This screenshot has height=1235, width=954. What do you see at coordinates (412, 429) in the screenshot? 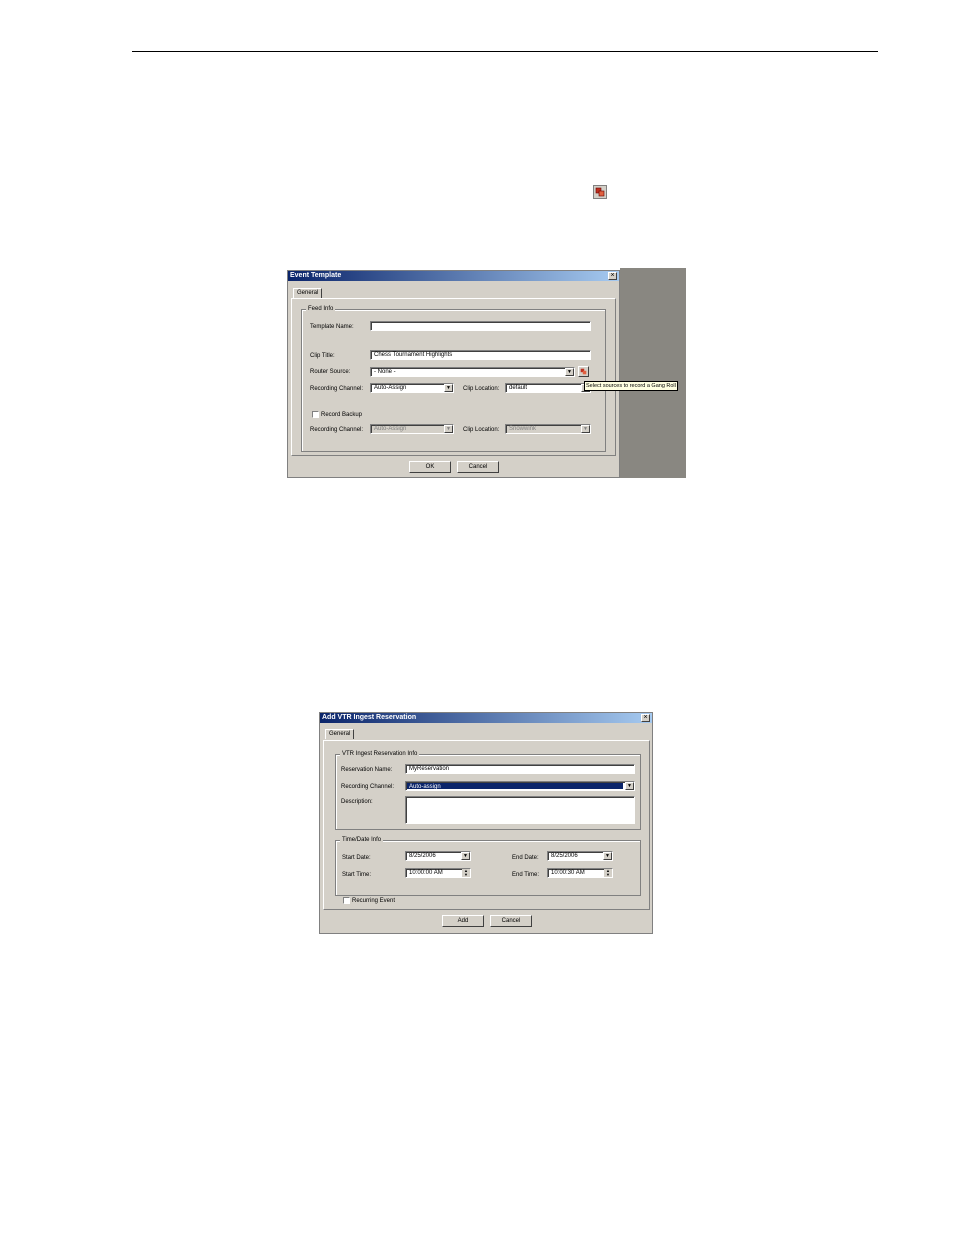
I see `backup-recording-channel-select: Auto-Assign ▼` at bounding box center [412, 429].